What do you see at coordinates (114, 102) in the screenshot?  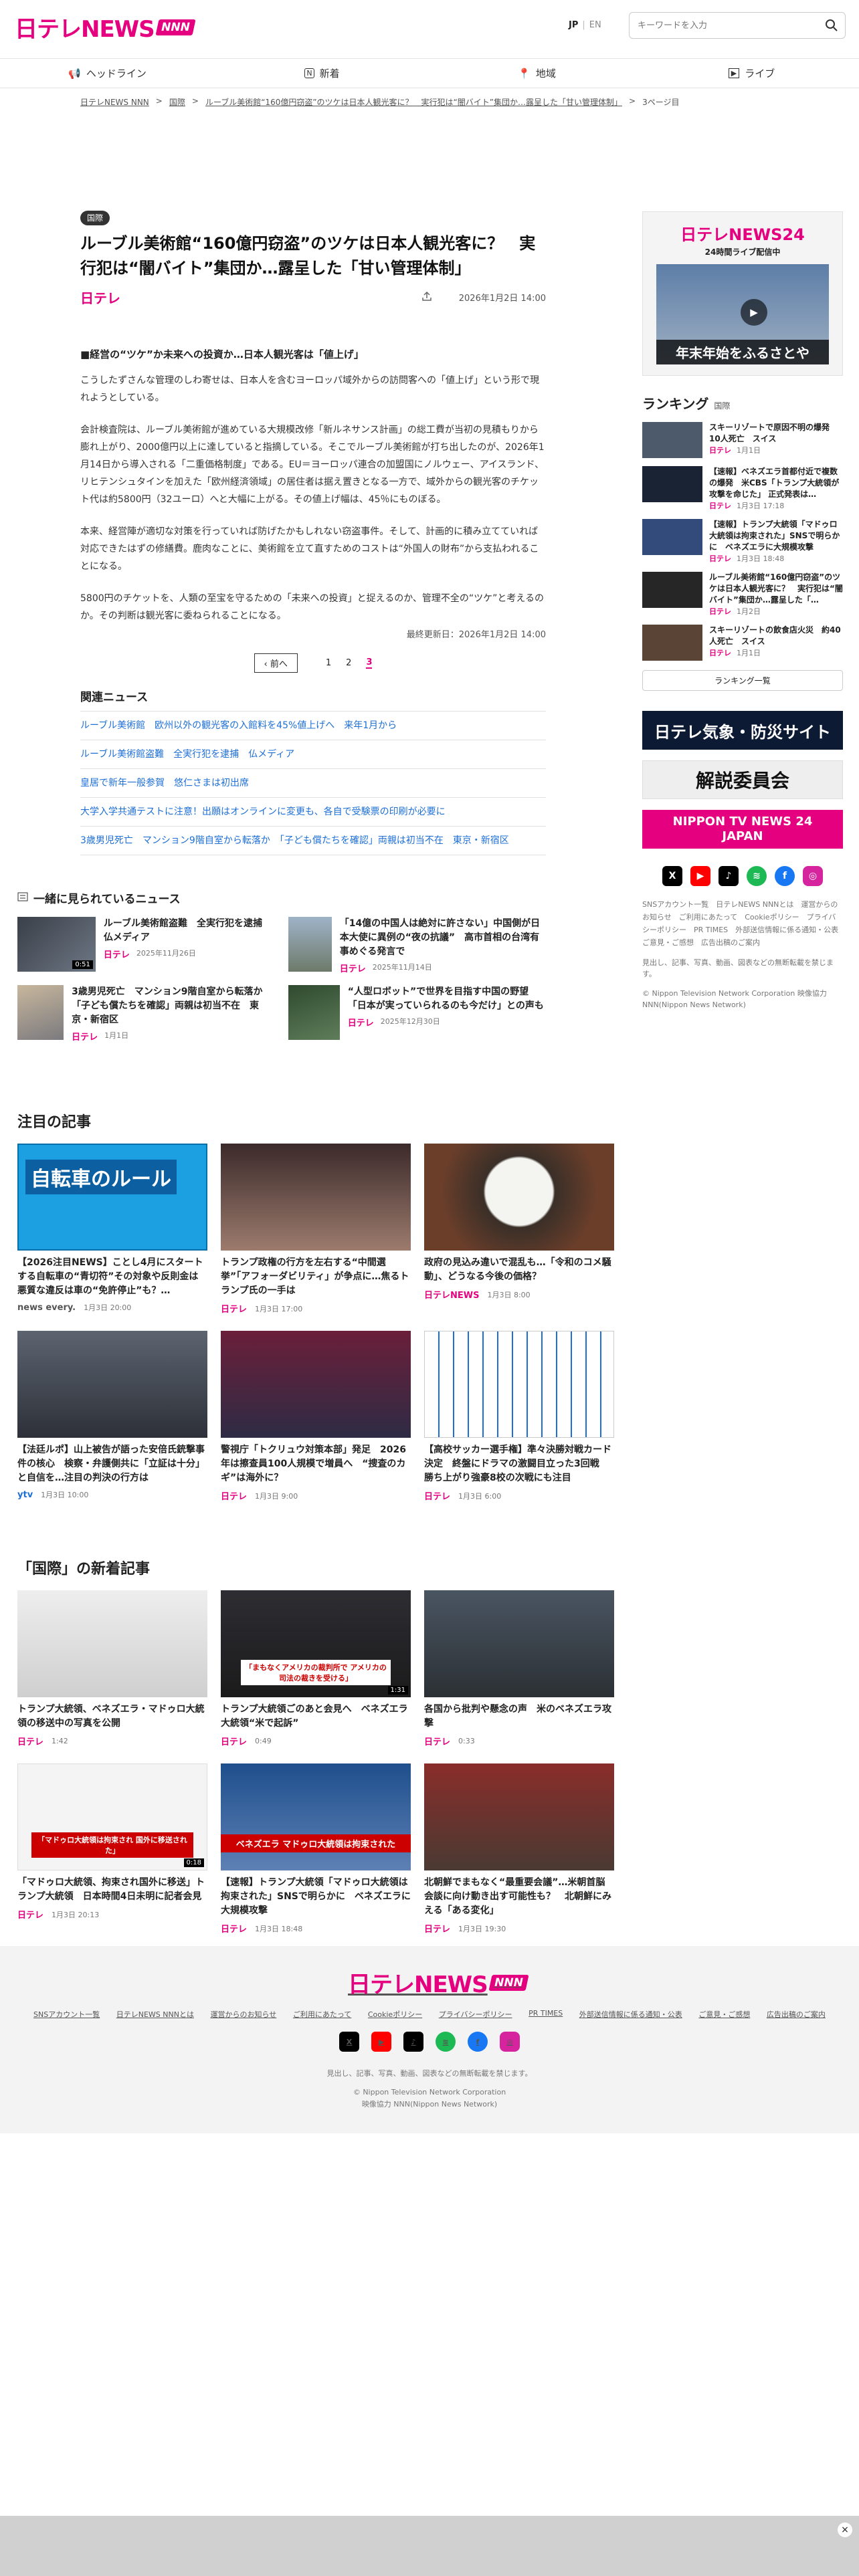 I see `breadcrumb-home: 日テレNEWS NNN` at bounding box center [114, 102].